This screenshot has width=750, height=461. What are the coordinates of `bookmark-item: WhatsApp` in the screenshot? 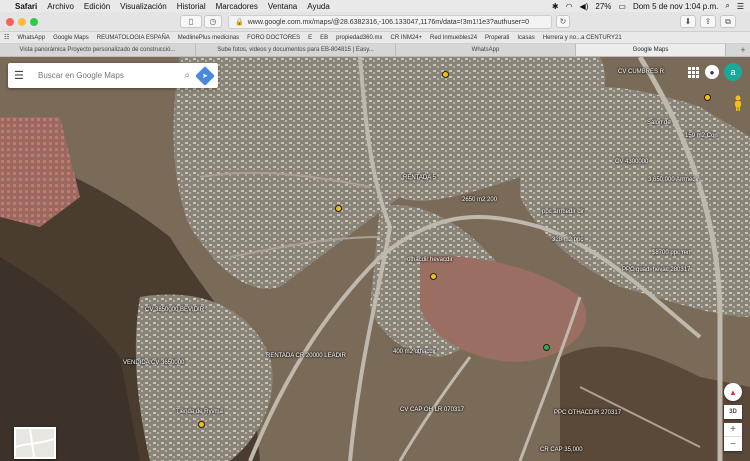 It's located at (31, 38).